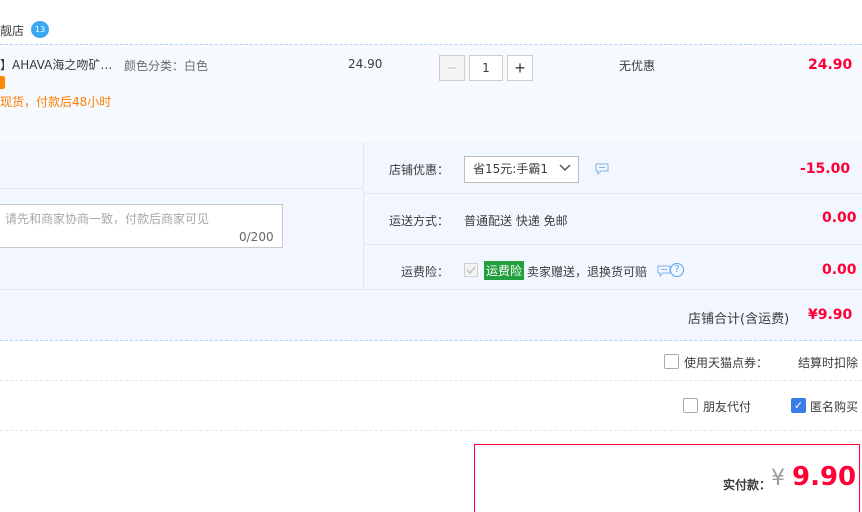  Describe the element at coordinates (834, 406) in the screenshot. I see `anonymous-label: 匿名购买` at that location.